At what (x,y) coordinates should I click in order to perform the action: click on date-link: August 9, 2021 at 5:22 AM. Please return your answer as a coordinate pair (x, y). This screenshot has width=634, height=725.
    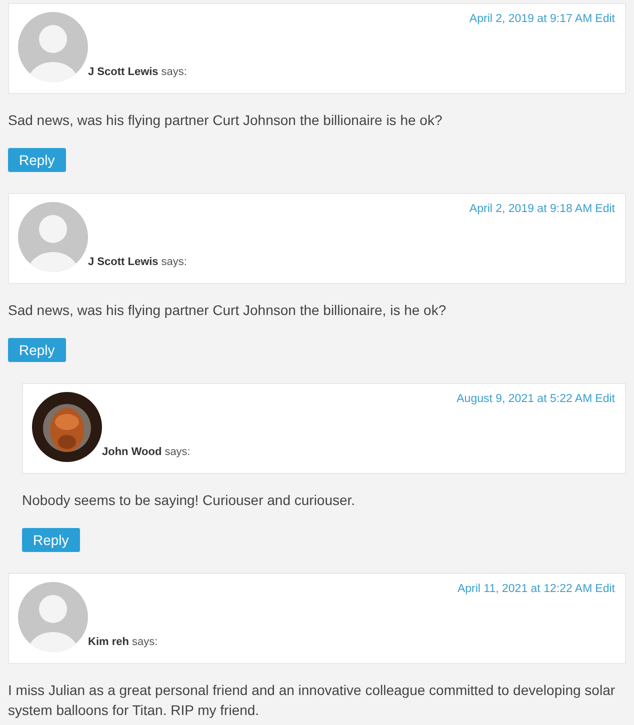
    Looking at the image, I should click on (524, 399).